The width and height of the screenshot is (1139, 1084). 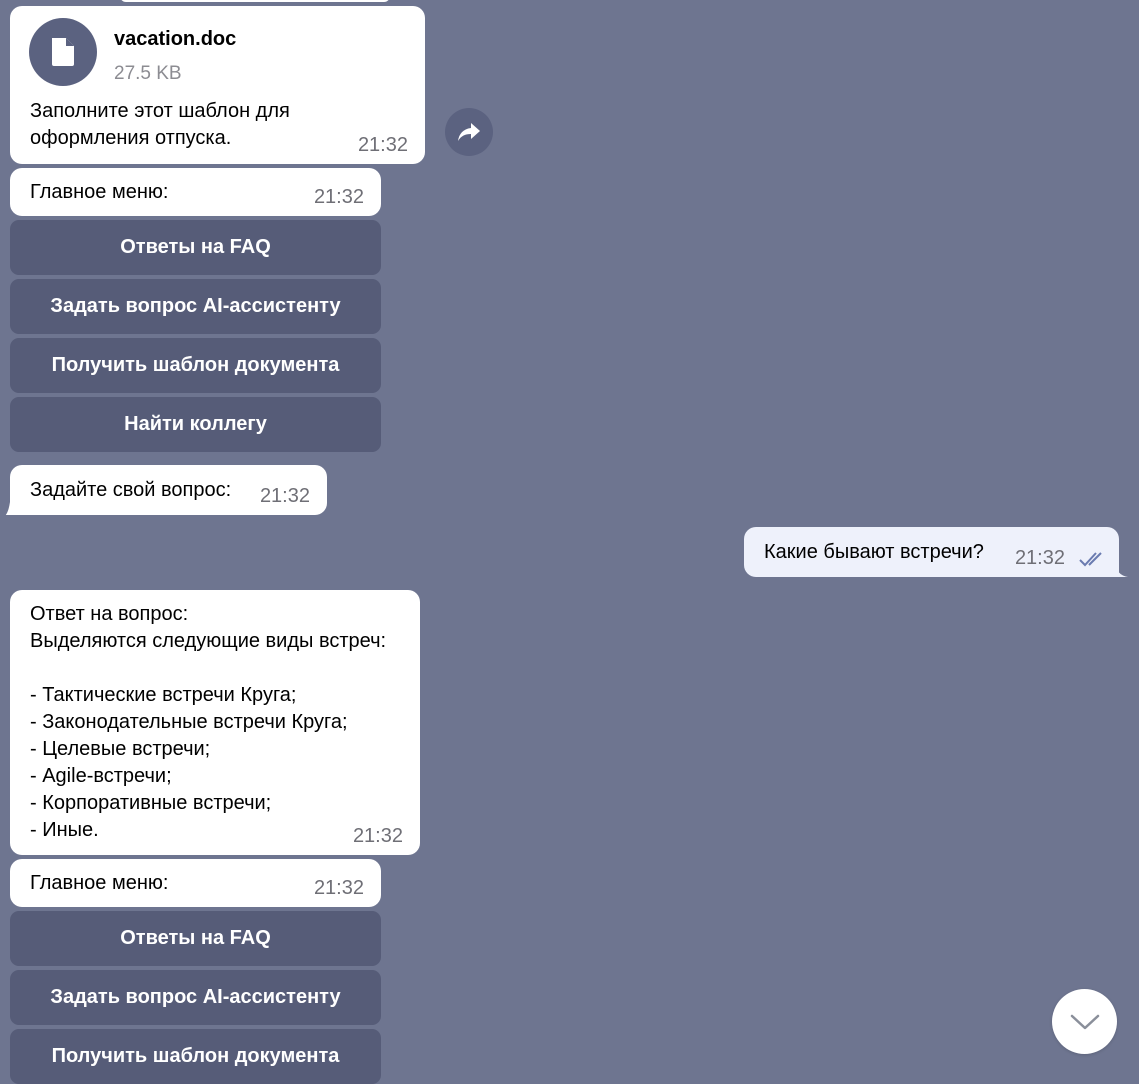 I want to click on scroll-down-button, so click(x=1084, y=1021).